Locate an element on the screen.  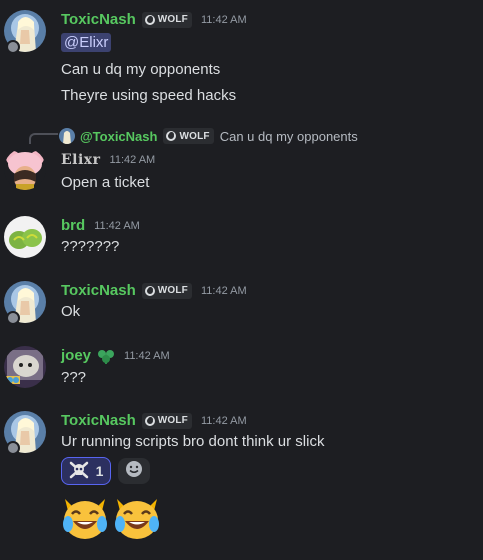
message-text: Open a ticket is located at coordinates (105, 182).